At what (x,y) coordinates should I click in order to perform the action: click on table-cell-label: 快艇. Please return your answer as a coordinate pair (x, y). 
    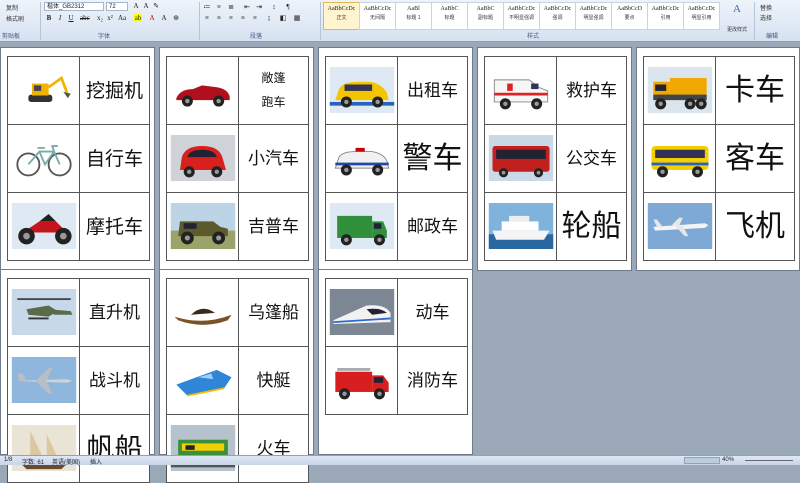
    Looking at the image, I should click on (273, 380).